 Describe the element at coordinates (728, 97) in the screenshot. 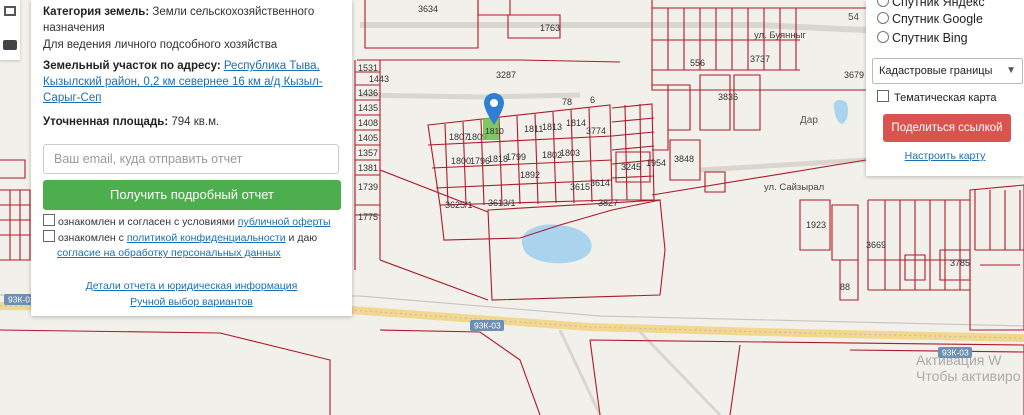

I see `parcel-label: 3836` at that location.